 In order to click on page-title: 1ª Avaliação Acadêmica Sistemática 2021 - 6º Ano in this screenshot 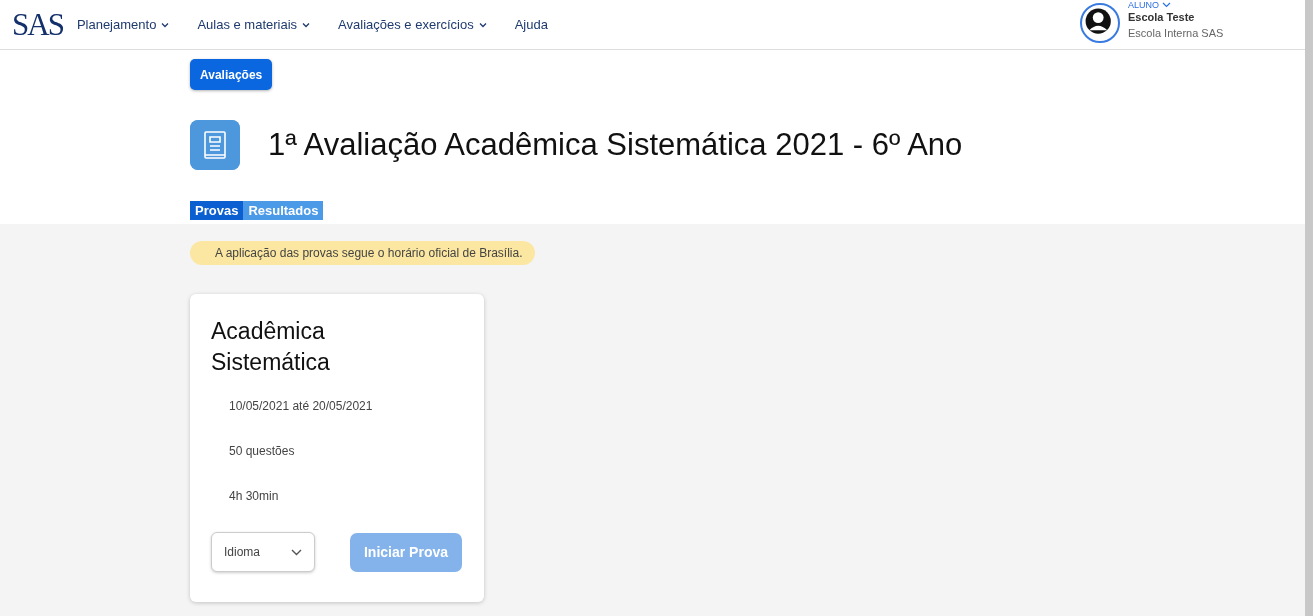, I will do `click(615, 145)`.